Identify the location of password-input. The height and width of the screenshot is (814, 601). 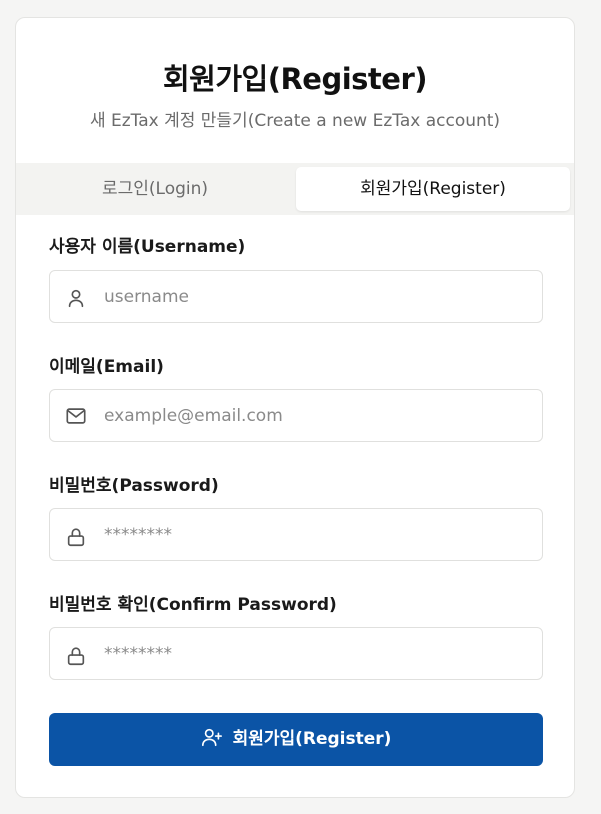
(314, 534).